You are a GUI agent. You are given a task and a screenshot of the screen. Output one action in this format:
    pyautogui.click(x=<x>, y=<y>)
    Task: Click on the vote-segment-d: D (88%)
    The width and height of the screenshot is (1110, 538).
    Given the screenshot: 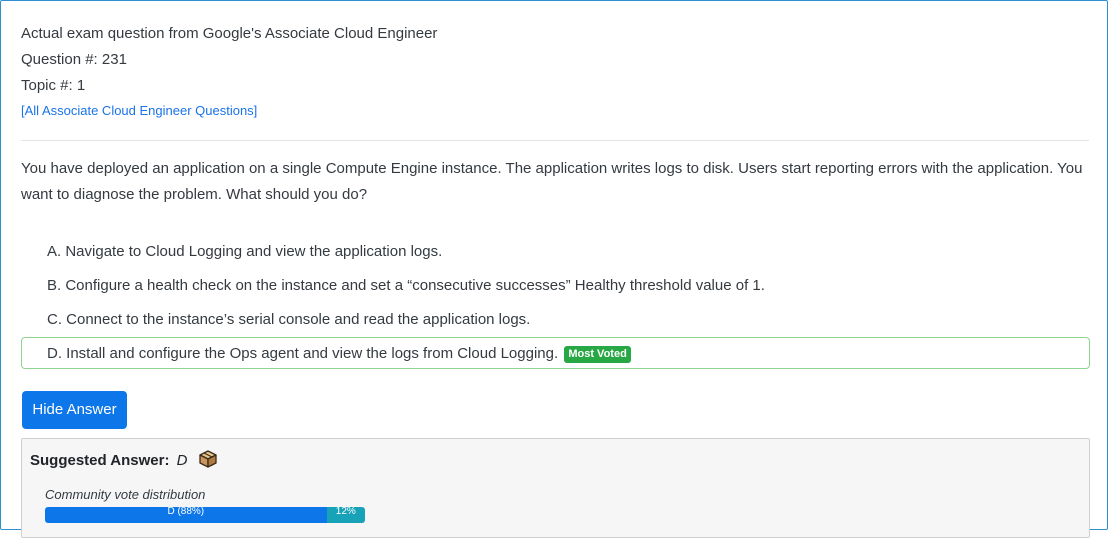 What is the action you would take?
    pyautogui.click(x=186, y=515)
    